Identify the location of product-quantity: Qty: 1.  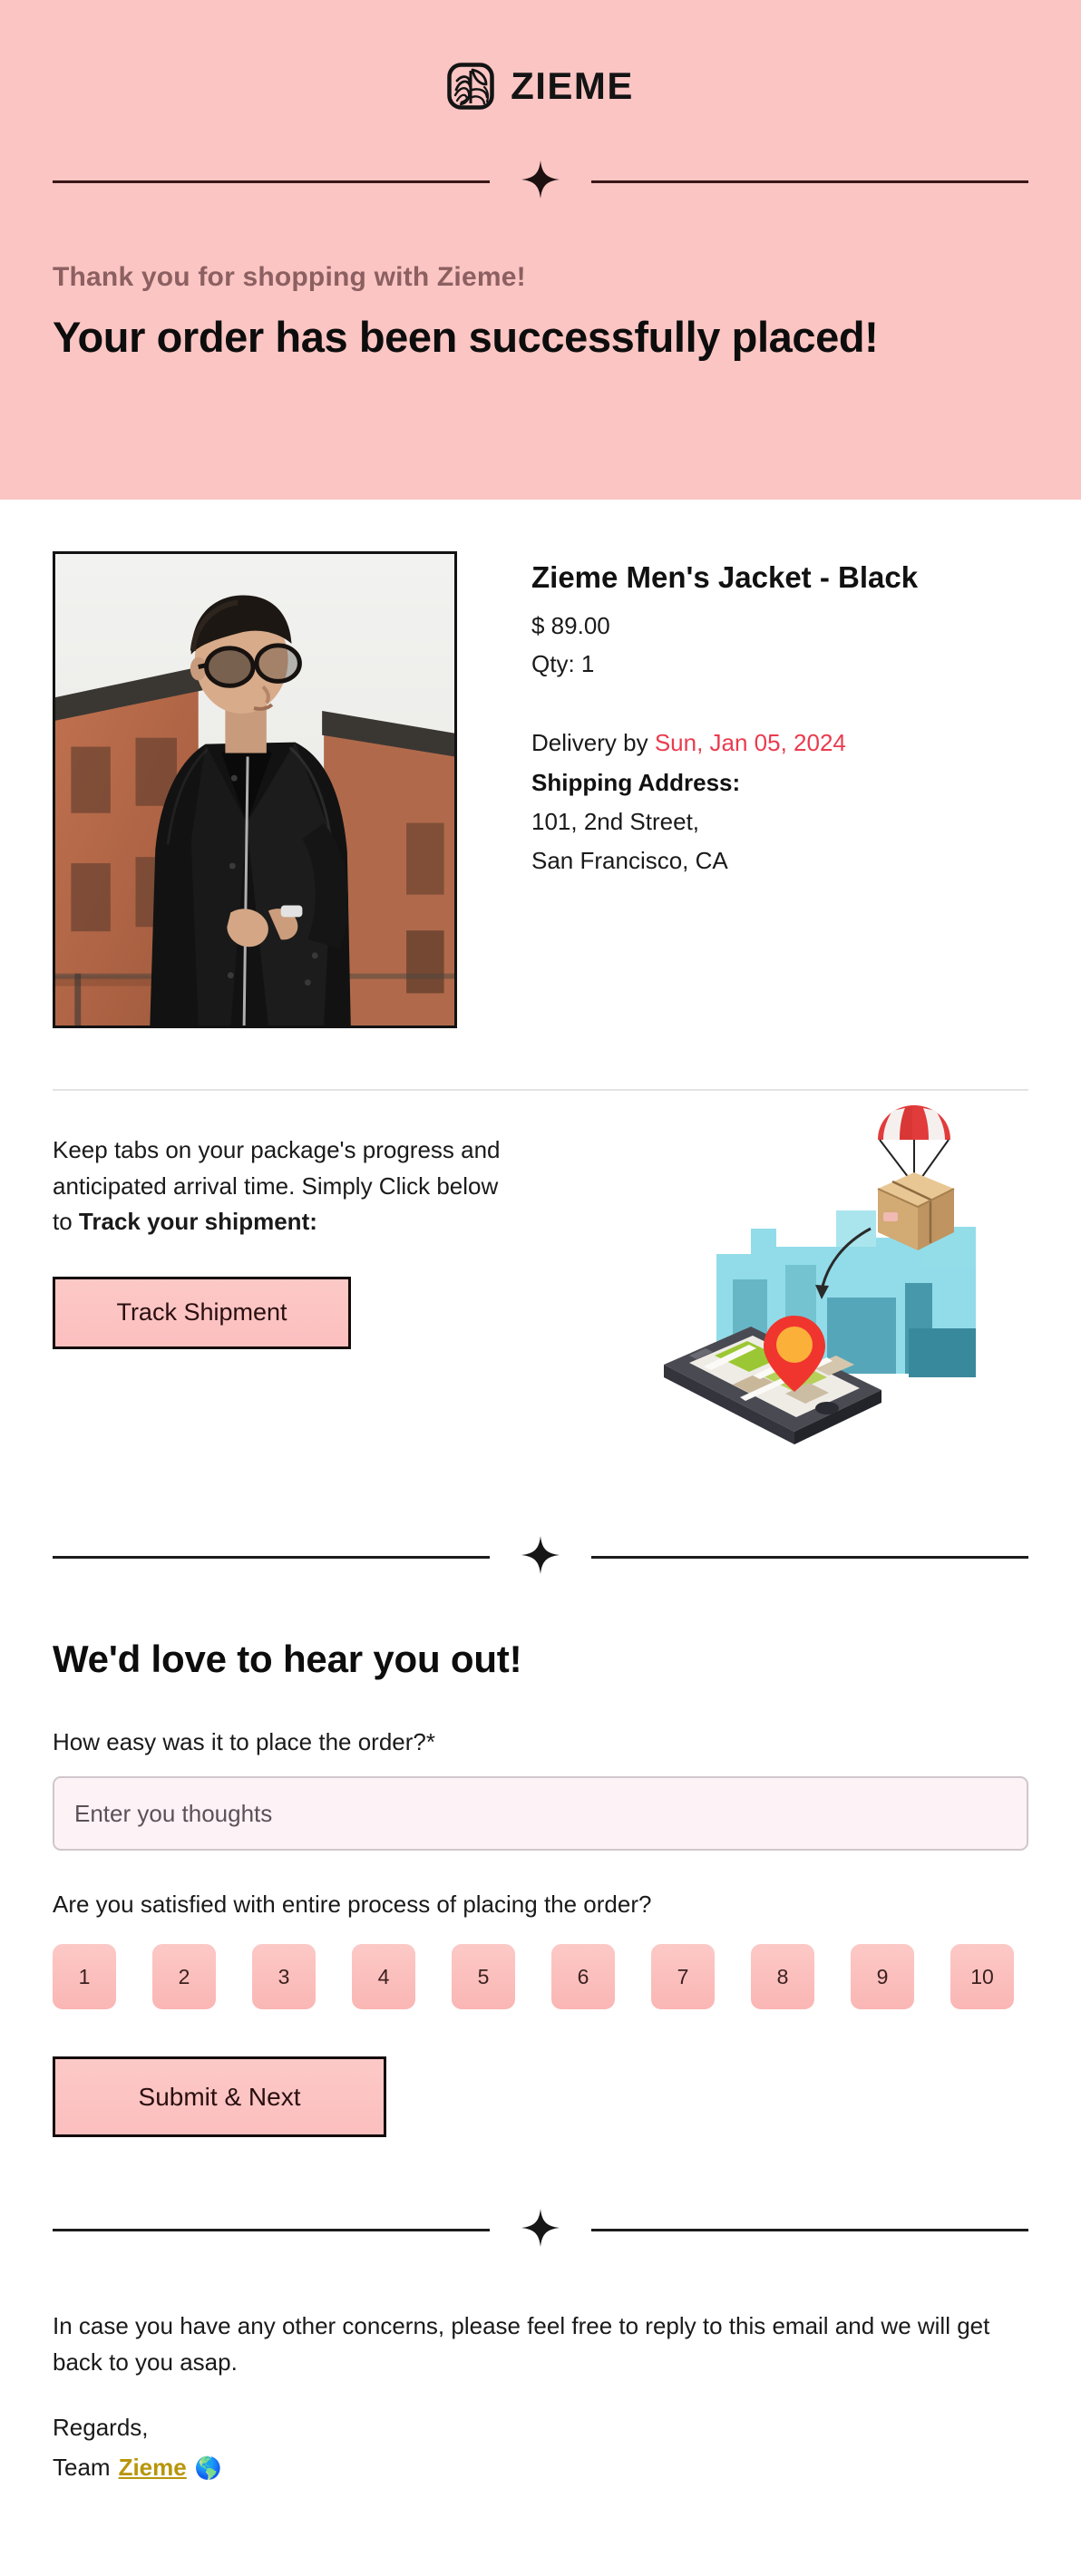
(563, 664).